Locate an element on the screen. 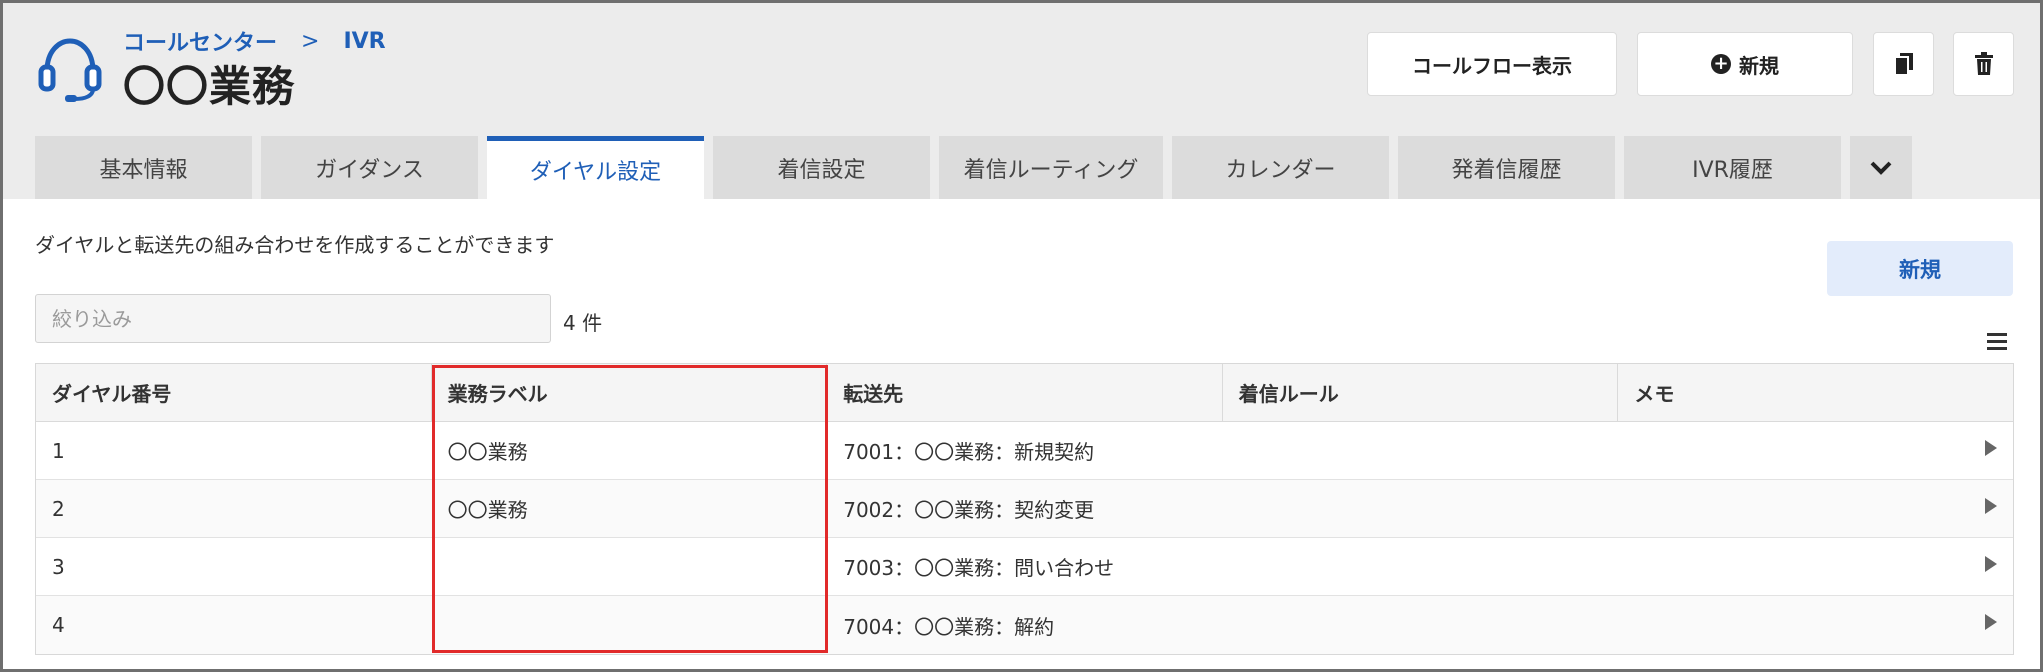 Image resolution: width=2043 pixels, height=672 pixels. cell-destination: 7004：〇〇業務：解約 is located at coordinates (949, 626).